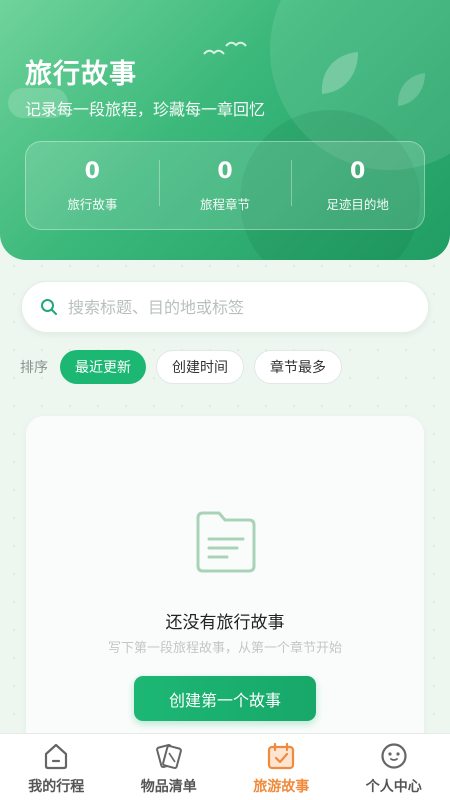 This screenshot has height=800, width=450. What do you see at coordinates (56, 787) in the screenshot?
I see `tab-label: 我的行程` at bounding box center [56, 787].